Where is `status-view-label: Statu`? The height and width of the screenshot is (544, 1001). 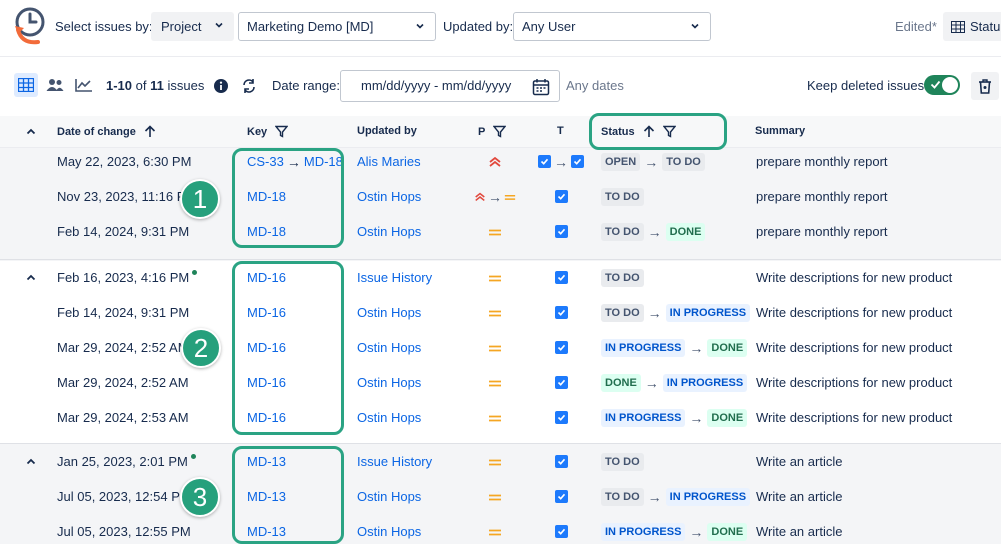
status-view-label: Statu is located at coordinates (985, 26).